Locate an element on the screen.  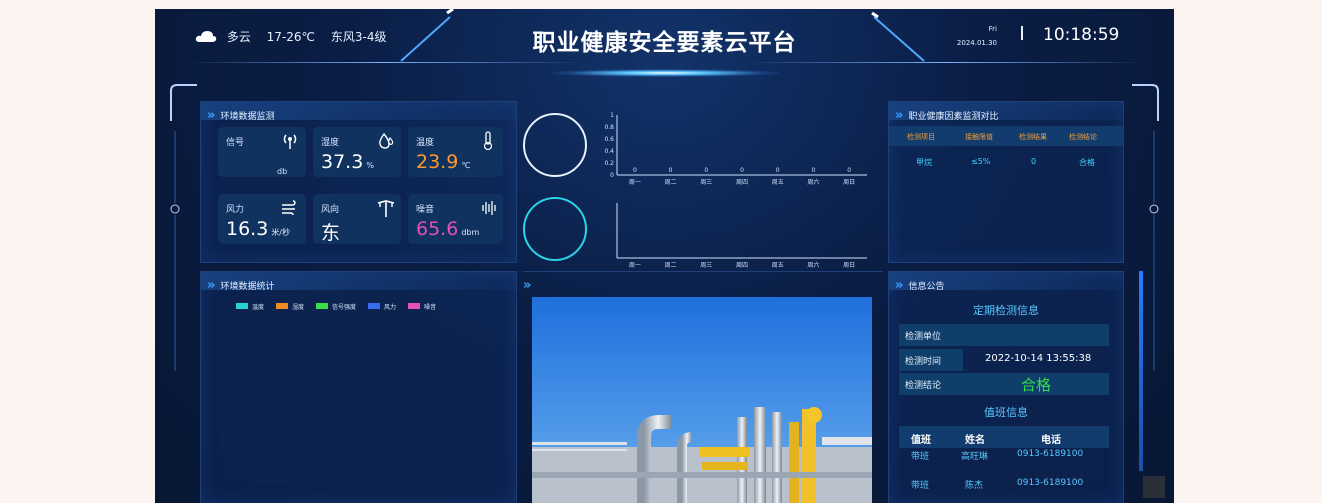
thermometer-icon is located at coordinates (488, 143).